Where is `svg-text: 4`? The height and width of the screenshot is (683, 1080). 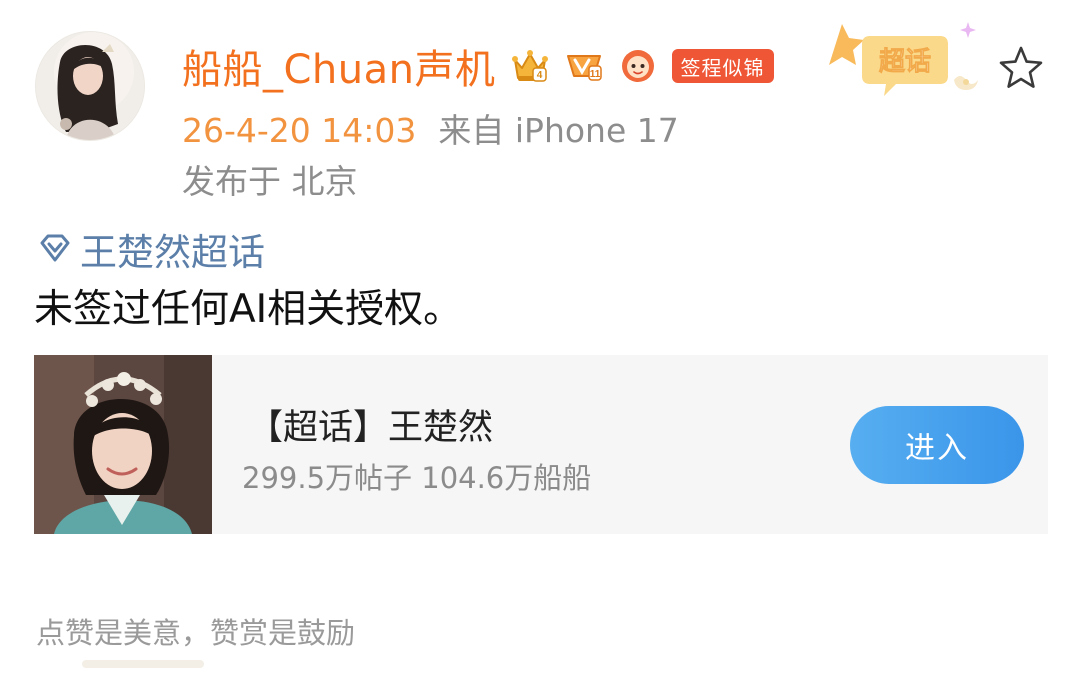
svg-text: 4 is located at coordinates (539, 75).